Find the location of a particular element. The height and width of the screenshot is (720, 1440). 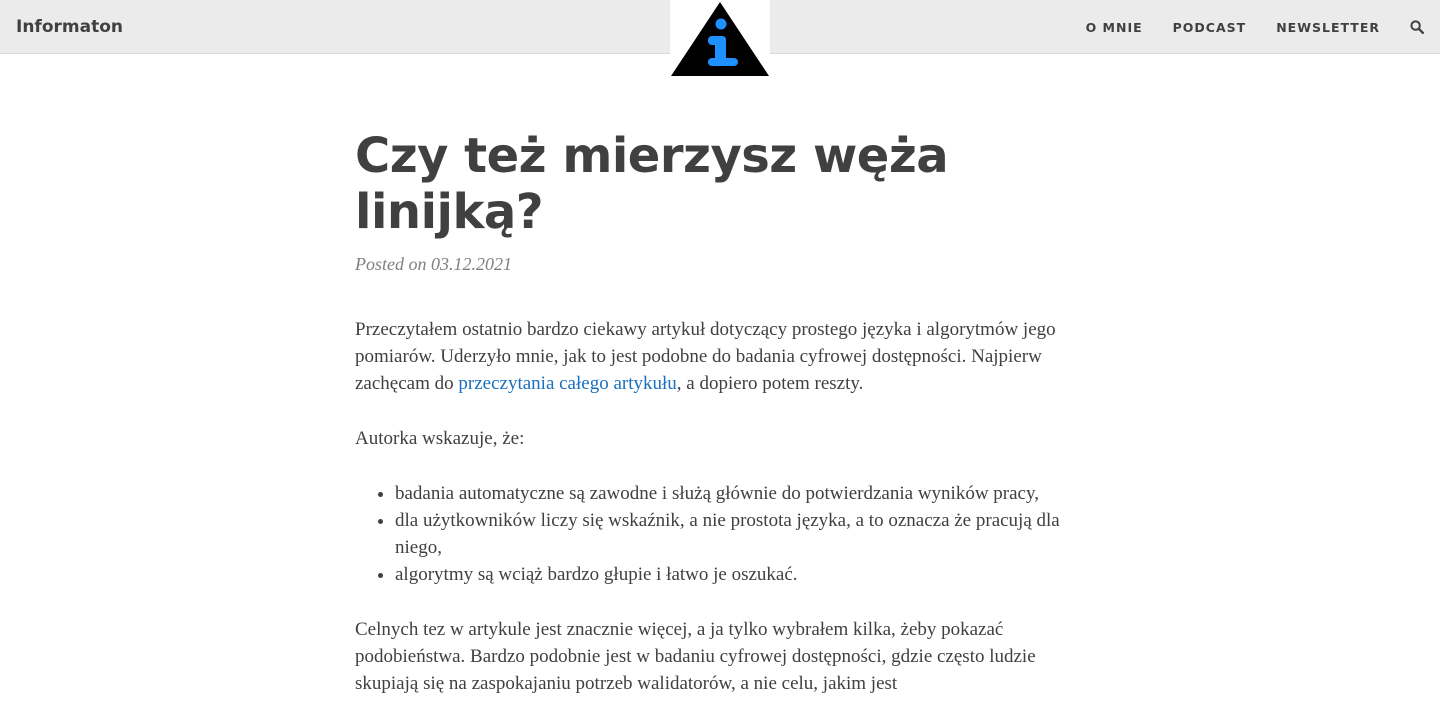

info-triangle-icon is located at coordinates (720, 39).